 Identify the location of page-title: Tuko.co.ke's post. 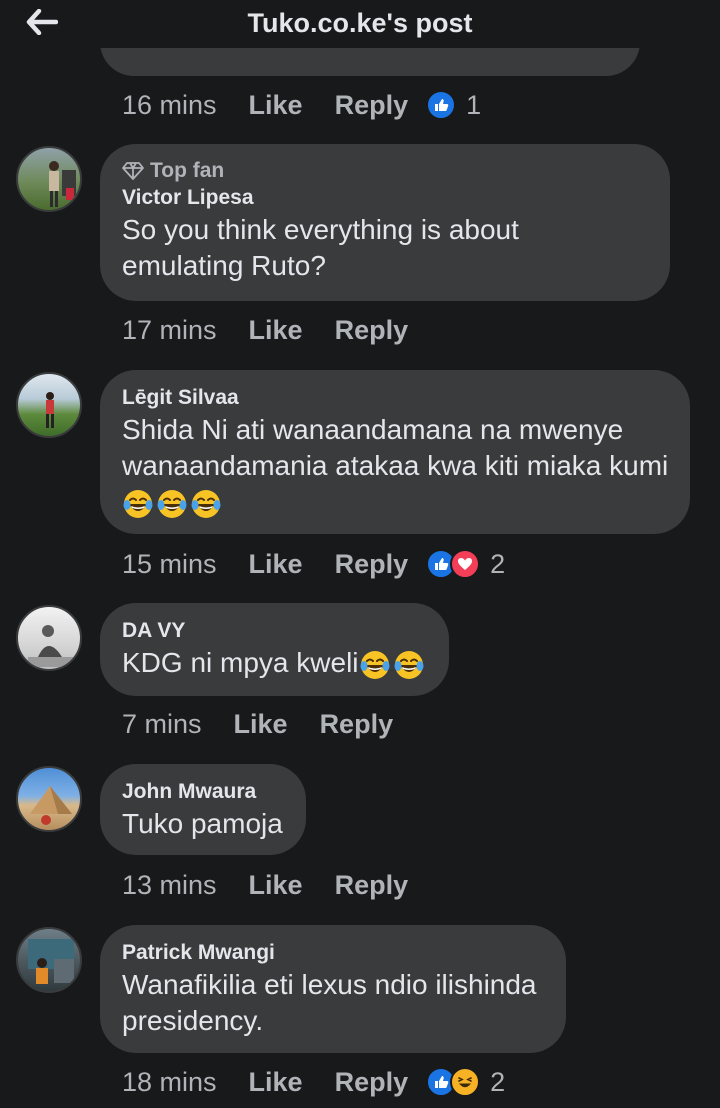
(360, 23).